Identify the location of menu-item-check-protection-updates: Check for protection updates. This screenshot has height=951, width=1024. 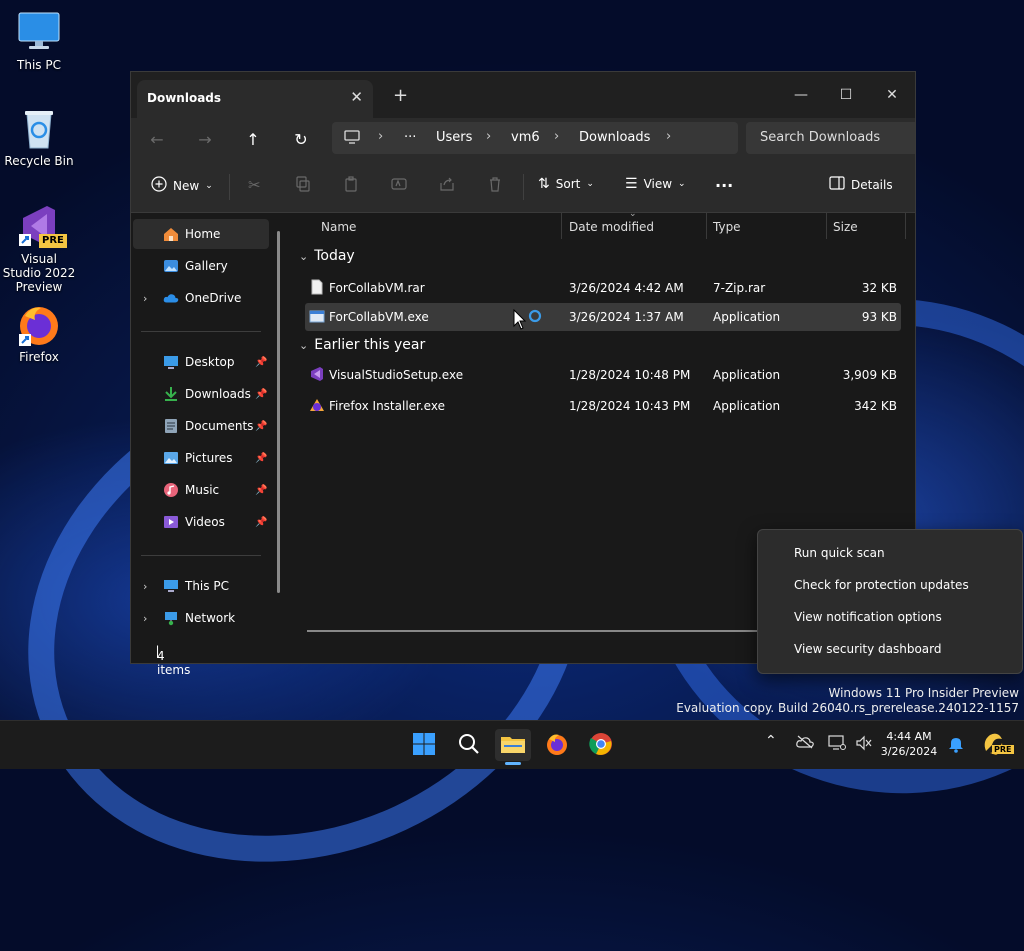
(881, 585).